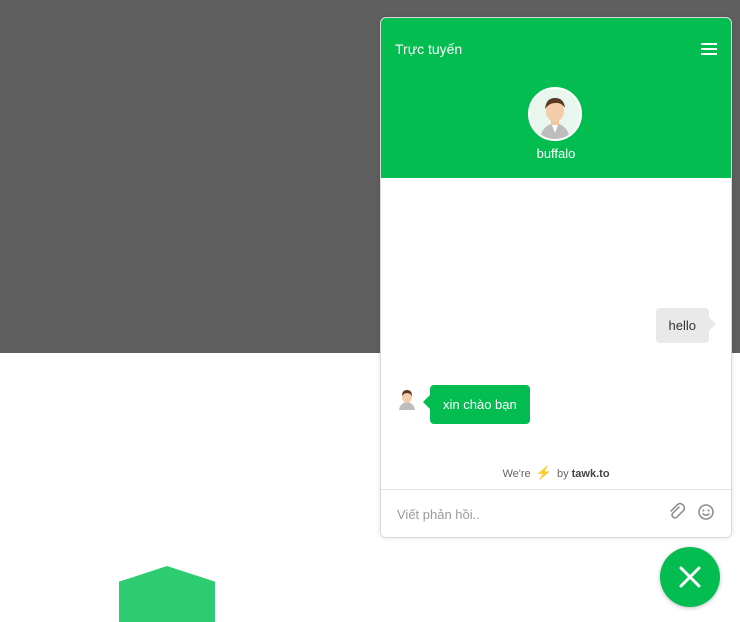  What do you see at coordinates (555, 114) in the screenshot?
I see `agent-avatar` at bounding box center [555, 114].